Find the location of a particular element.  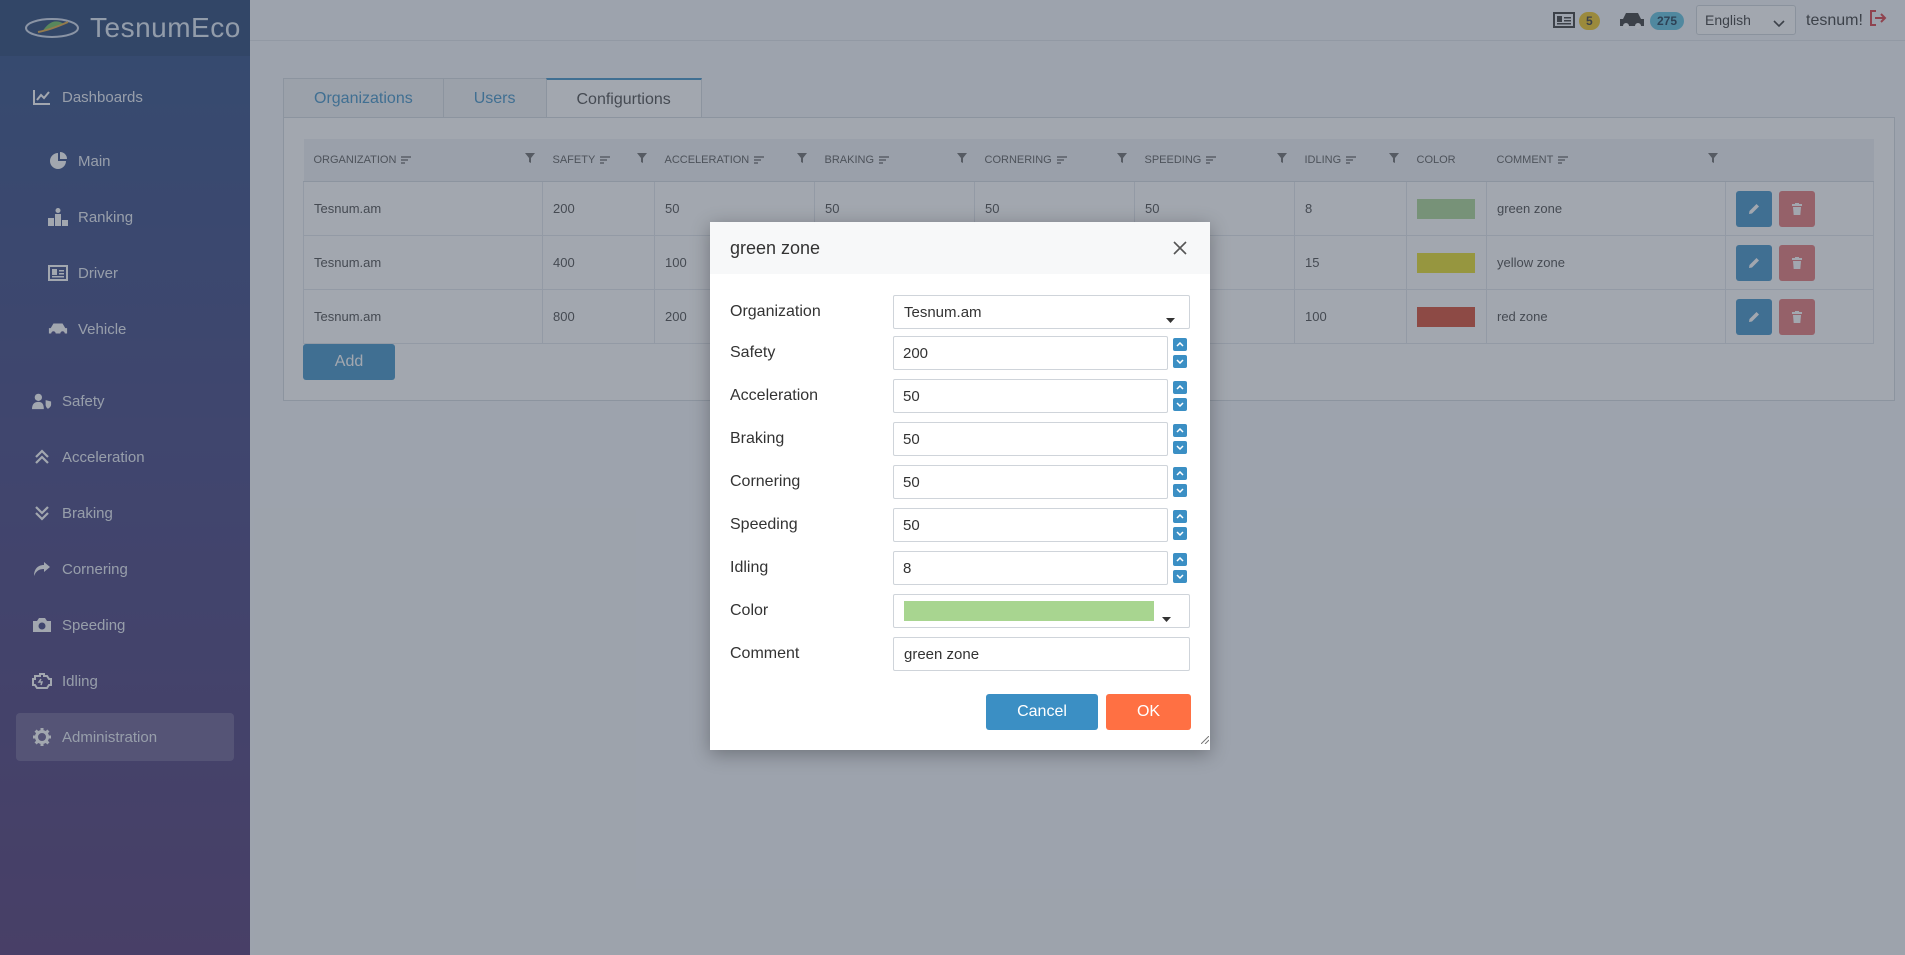

organization-select: Tesnum.am is located at coordinates (1041, 312).